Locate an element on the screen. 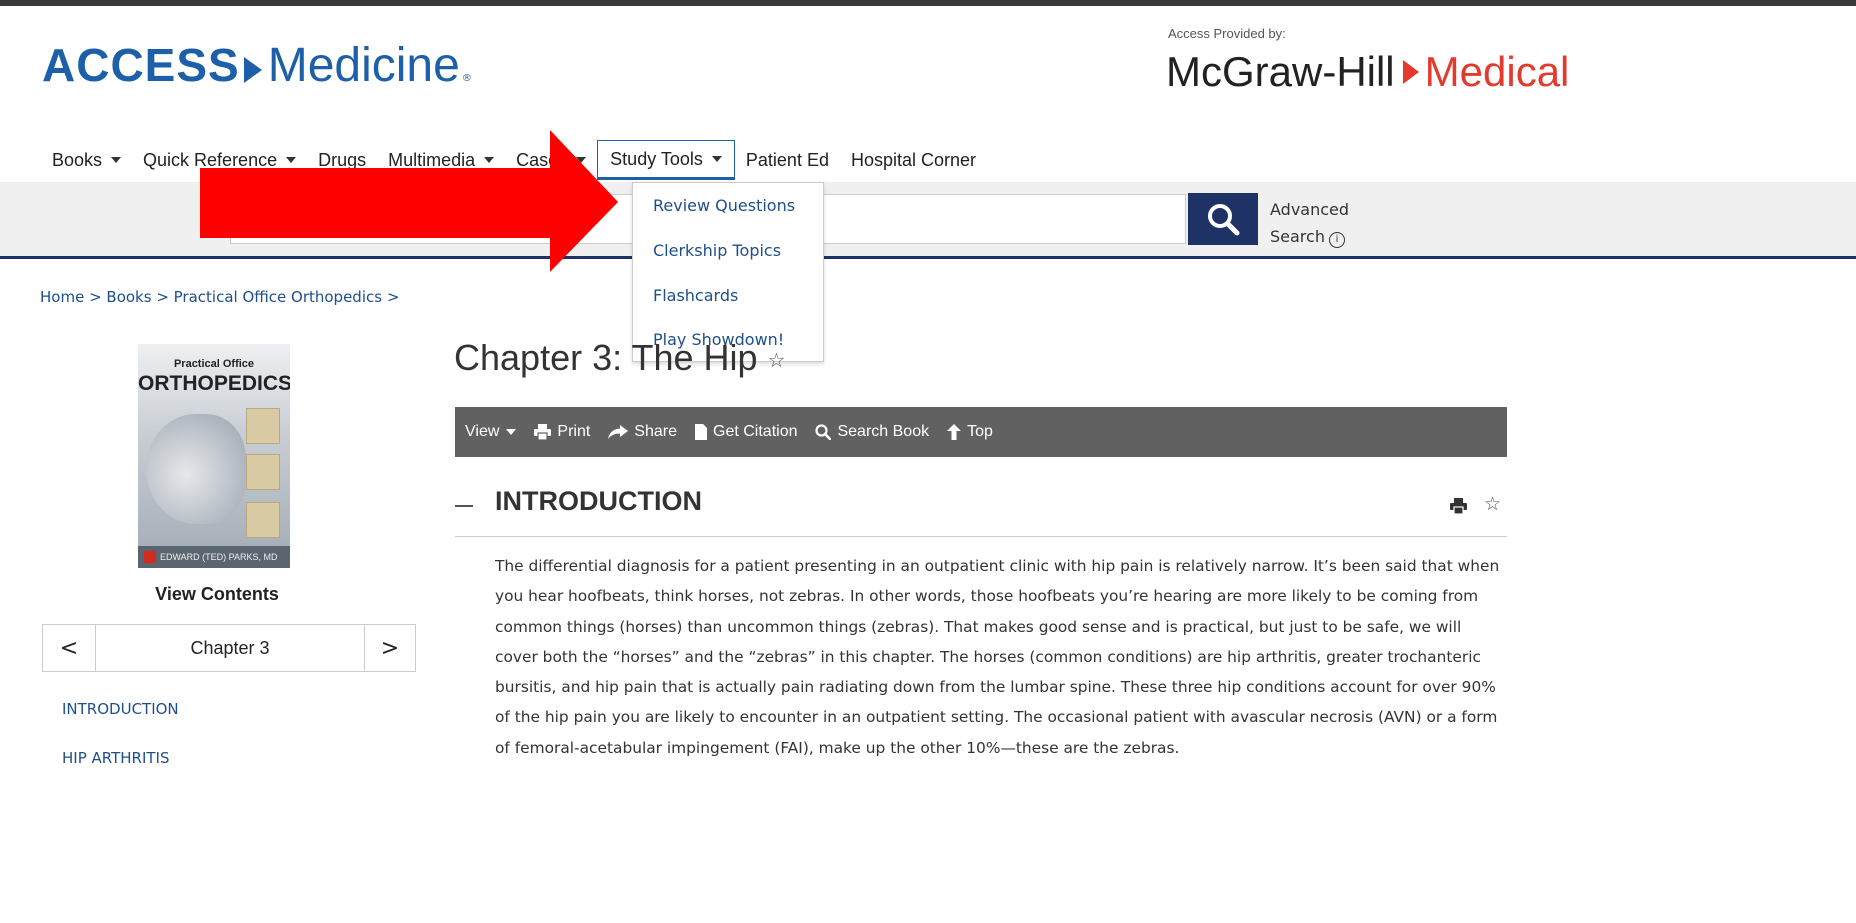 Image resolution: width=1856 pixels, height=923 pixels. dropdown-flashcards: Flashcards is located at coordinates (695, 295).